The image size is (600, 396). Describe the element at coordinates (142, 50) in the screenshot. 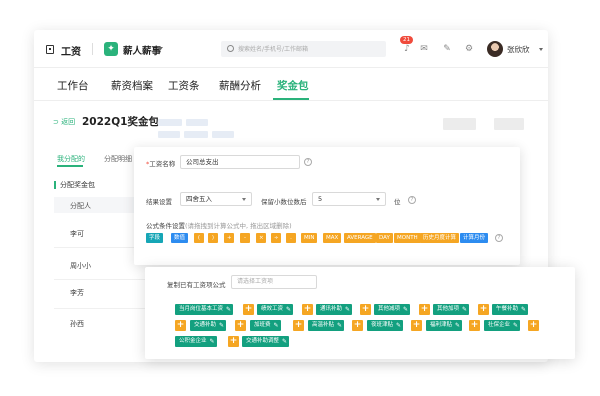

I see `module-switcher: 薪人薪事` at that location.